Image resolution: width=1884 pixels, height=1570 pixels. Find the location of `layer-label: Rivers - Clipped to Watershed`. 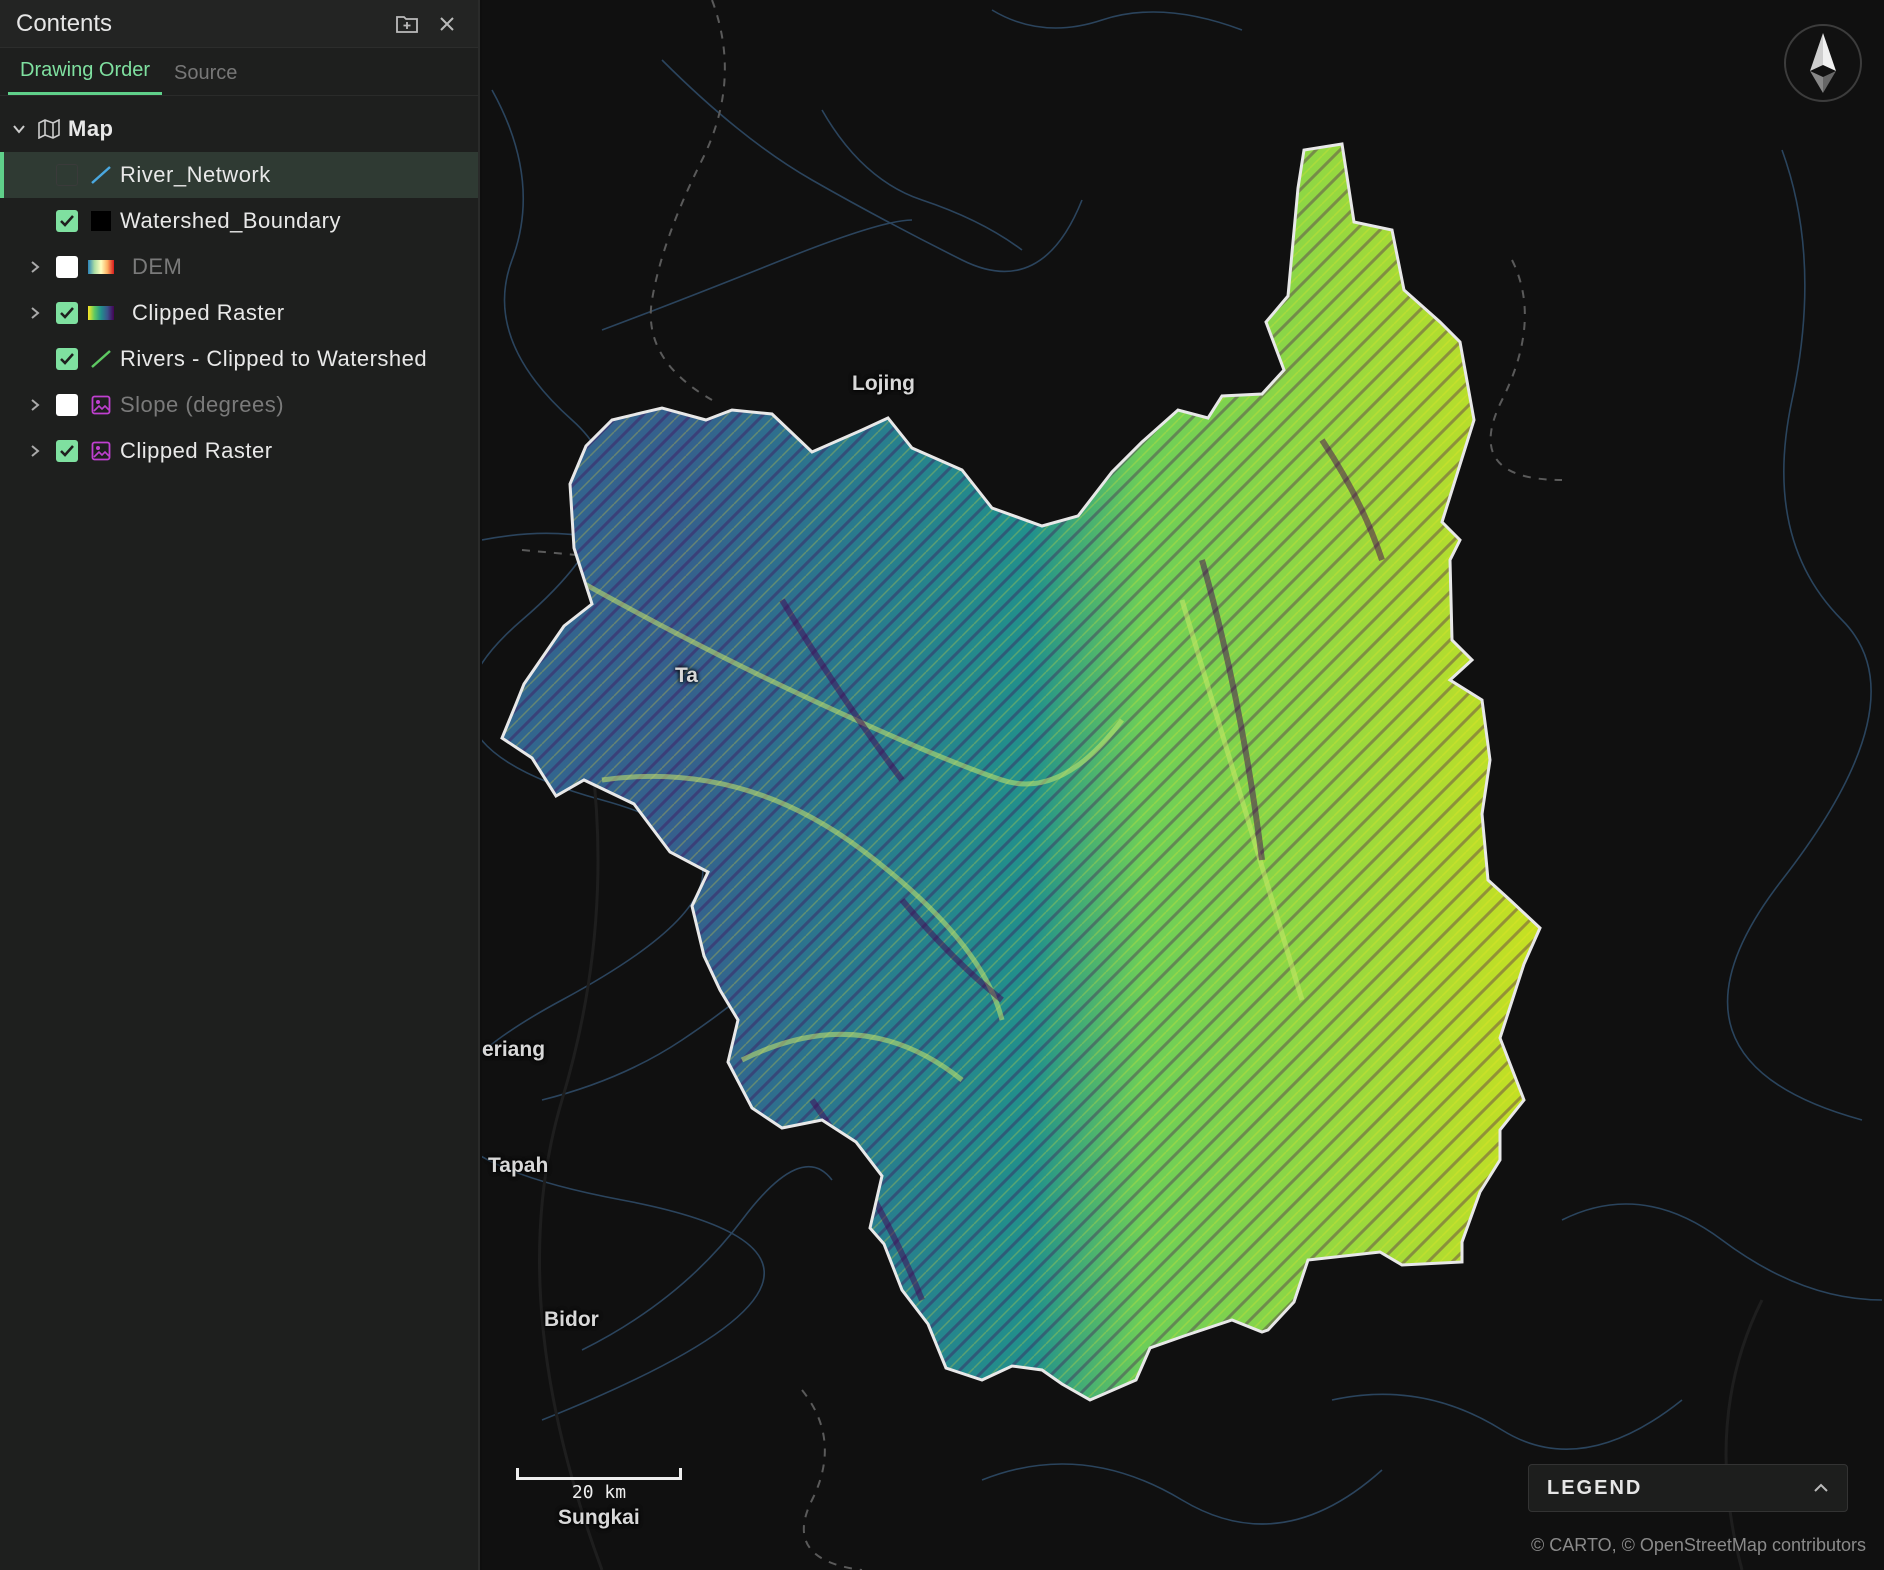

layer-label: Rivers - Clipped to Watershed is located at coordinates (274, 358).